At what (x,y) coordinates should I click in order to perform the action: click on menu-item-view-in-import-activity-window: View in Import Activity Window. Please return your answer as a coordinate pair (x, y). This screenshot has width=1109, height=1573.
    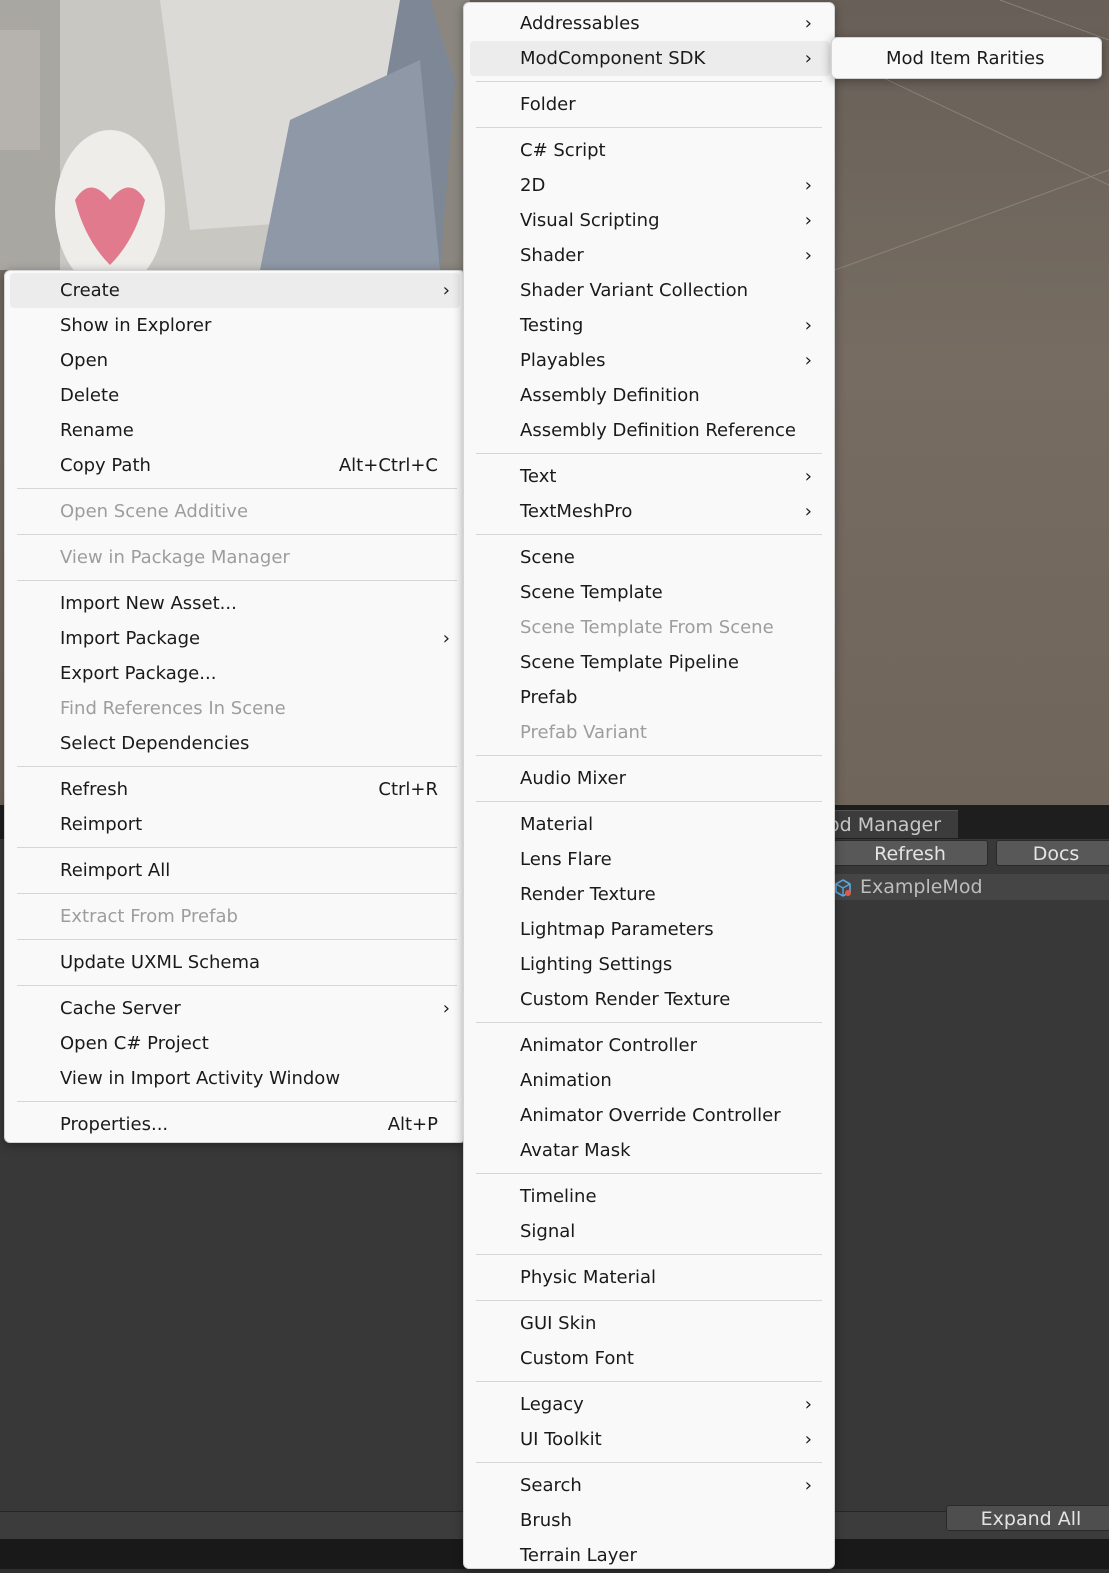
    Looking at the image, I should click on (235, 1078).